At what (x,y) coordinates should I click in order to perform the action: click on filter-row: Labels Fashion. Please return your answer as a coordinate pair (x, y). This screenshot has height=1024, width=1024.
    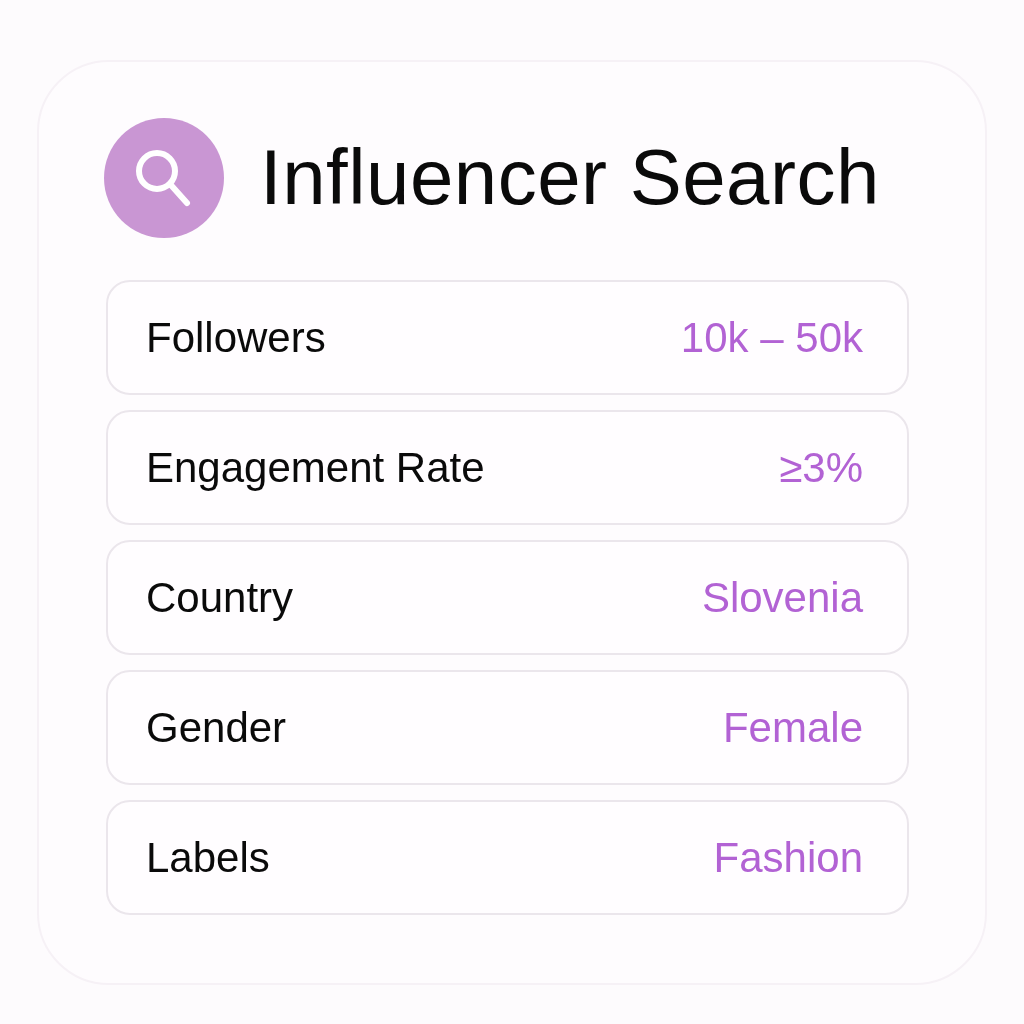
    Looking at the image, I should click on (507, 857).